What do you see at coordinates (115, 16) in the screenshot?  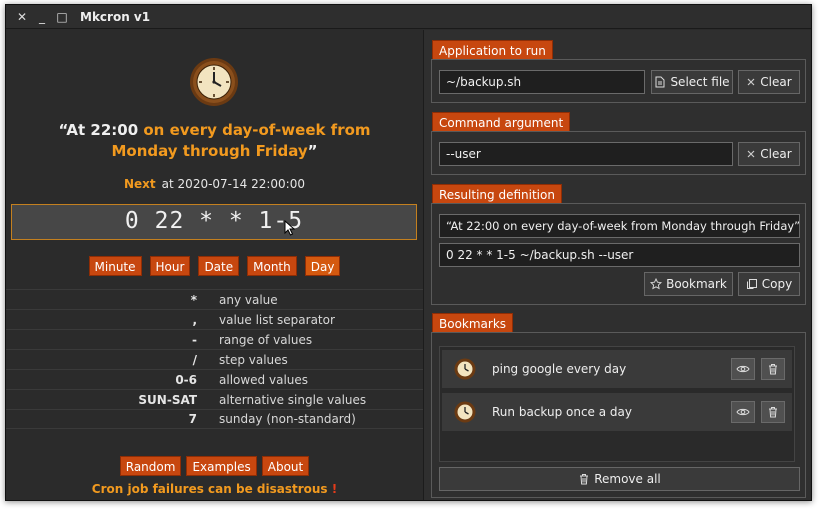 I see `window-title: Mkcron v1` at bounding box center [115, 16].